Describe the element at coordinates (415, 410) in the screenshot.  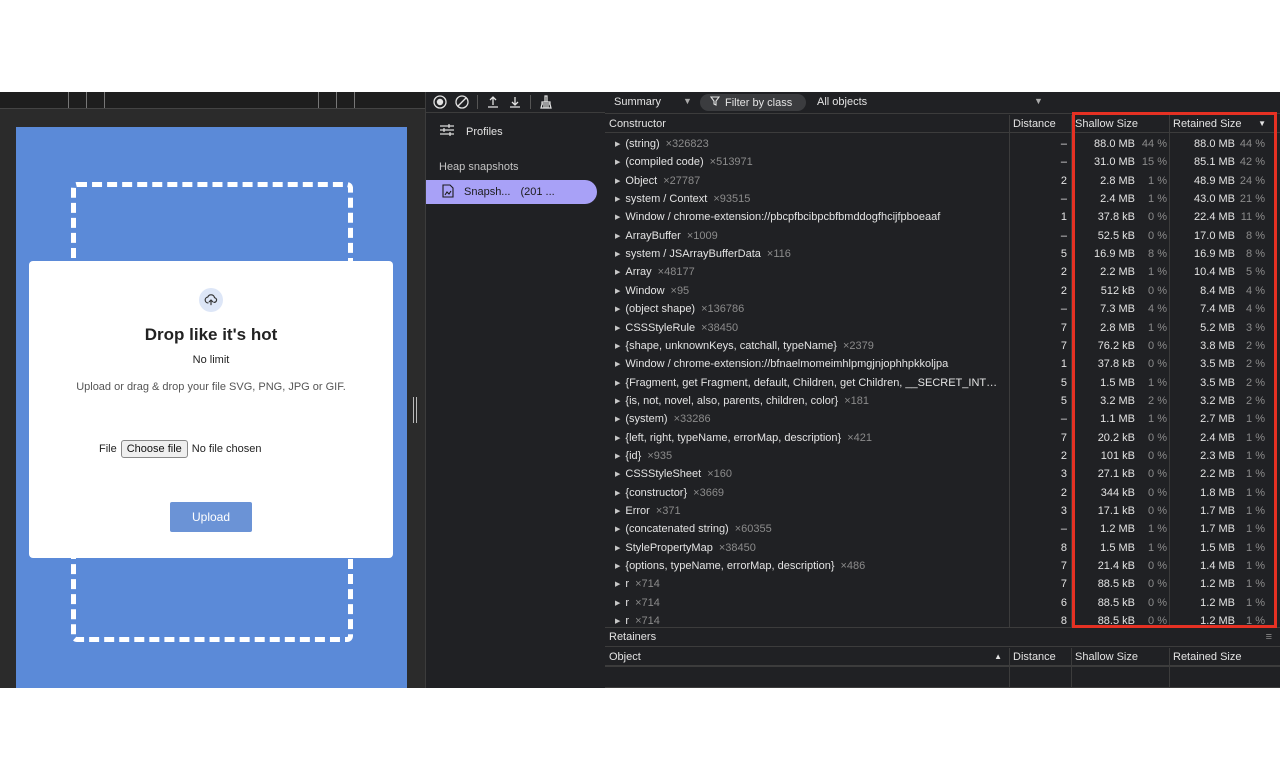
I see `panel-resize-handle` at that location.